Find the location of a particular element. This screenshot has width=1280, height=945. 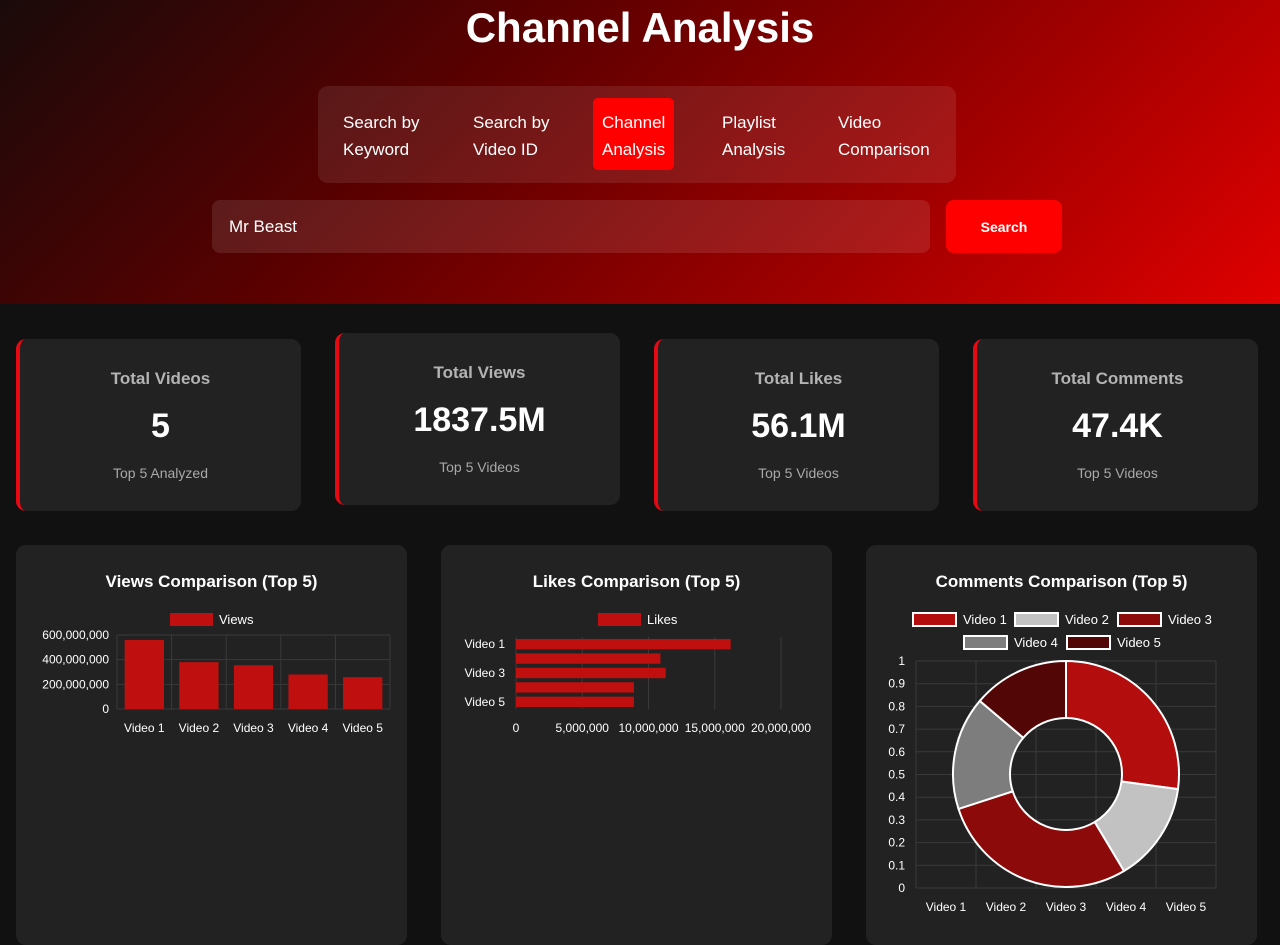

stat-card-total-views: Total Views 1837.5M Top 5 Videos is located at coordinates (477, 419).